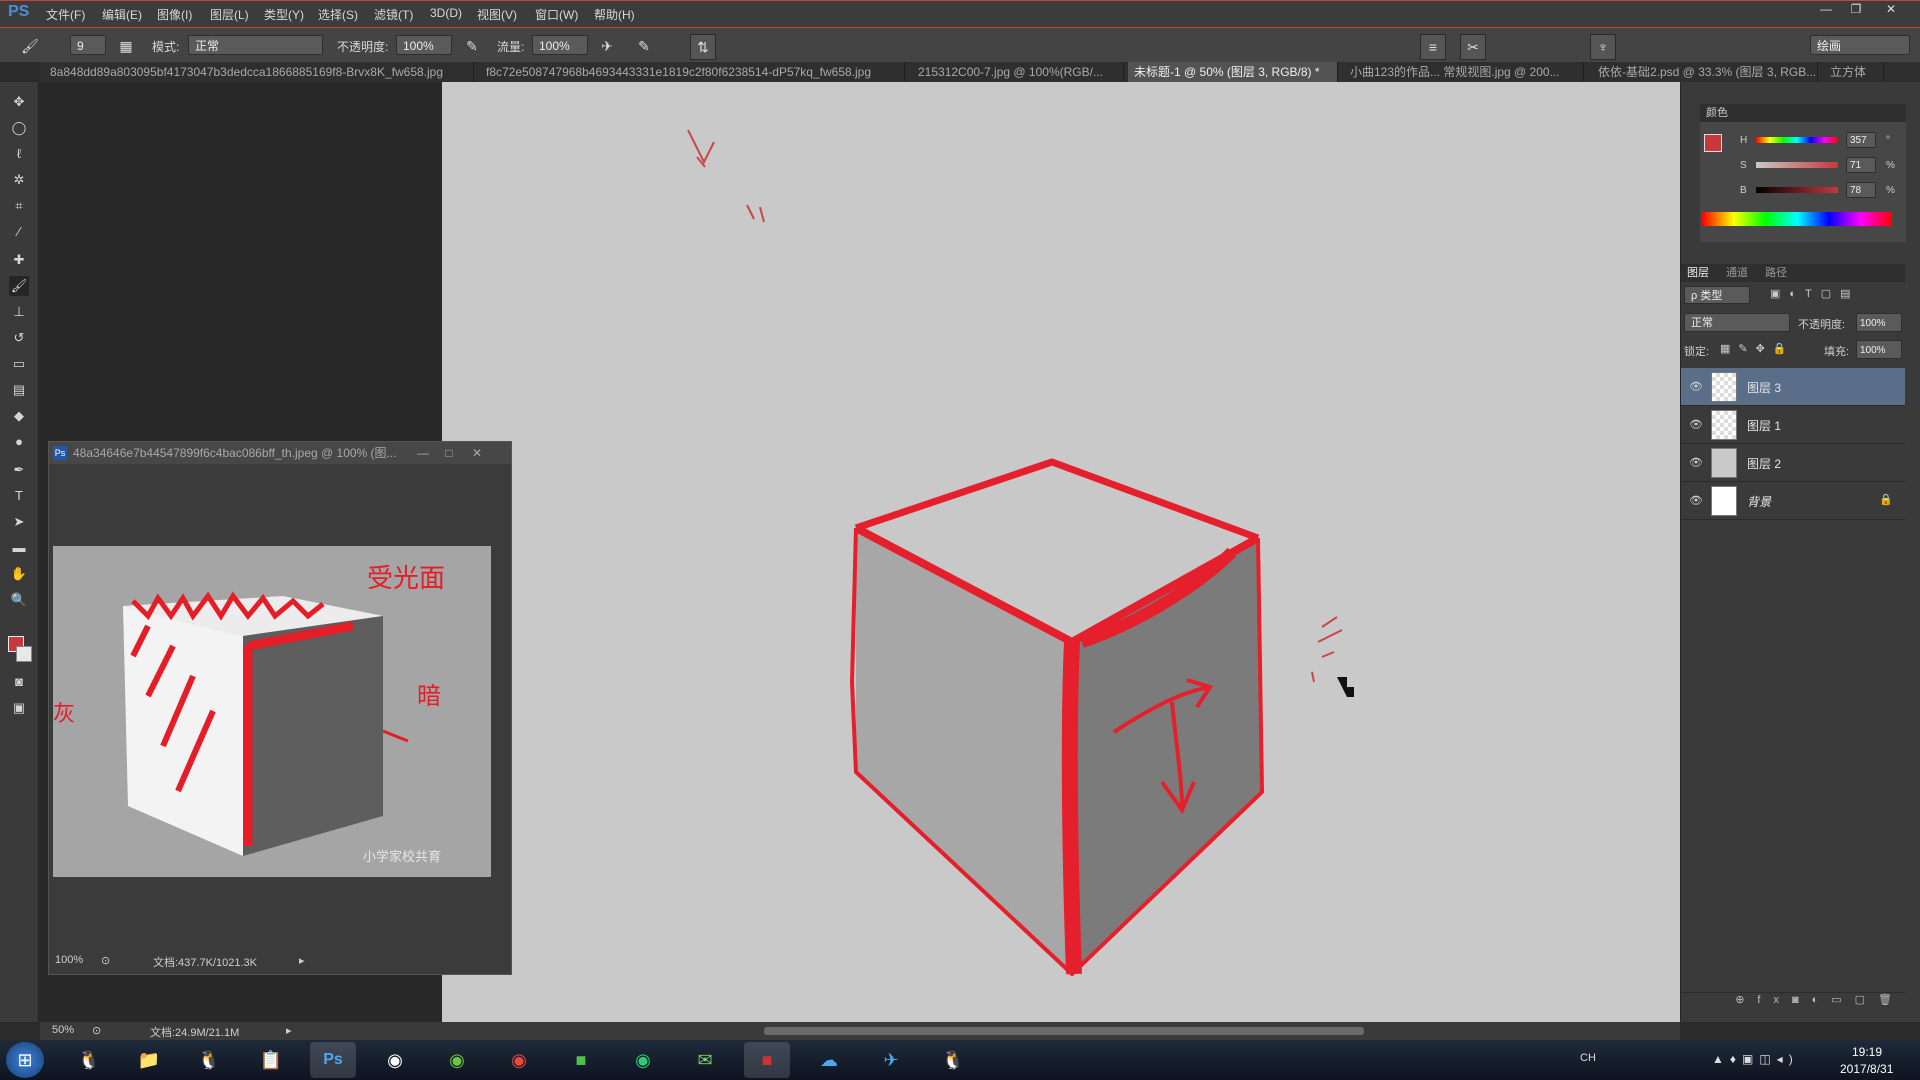  Describe the element at coordinates (65, 14) in the screenshot. I see `menu-file: 文件(F)` at that location.